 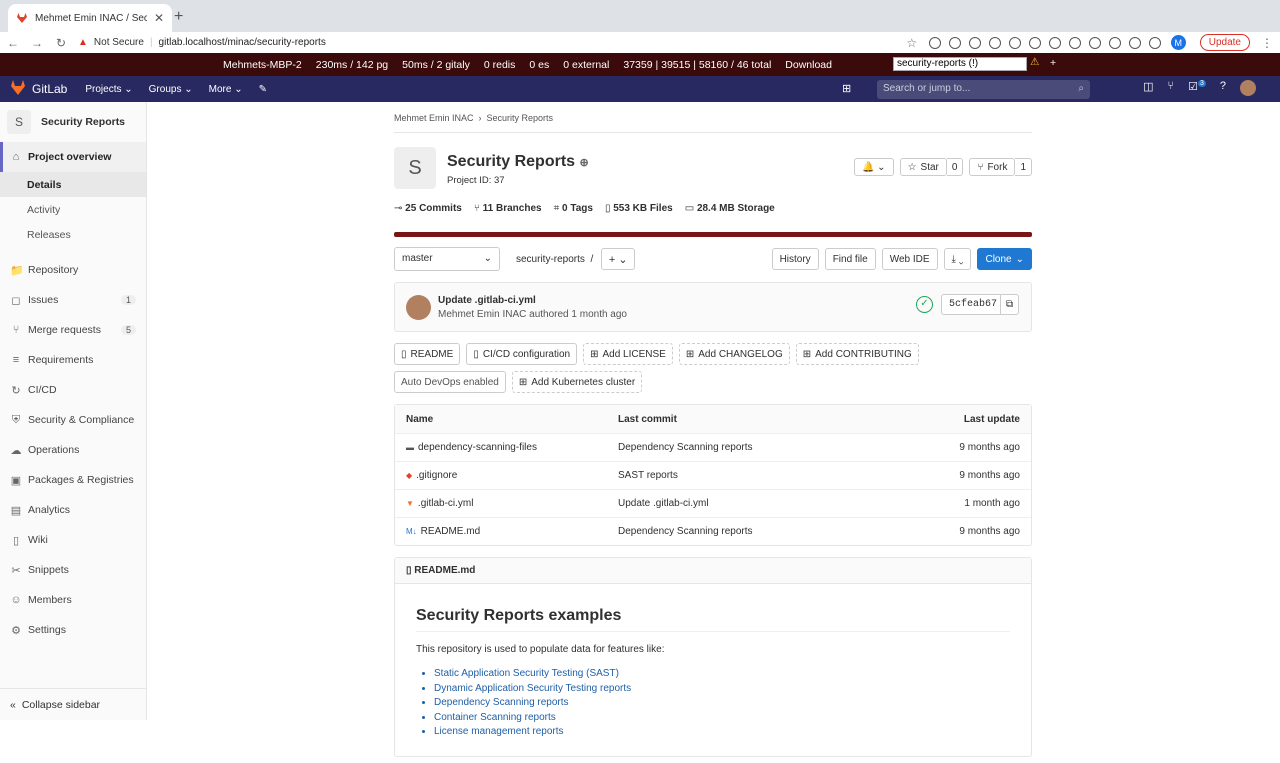 I want to click on breadcrumb-user: Mehmet Emin INAC, so click(x=434, y=118).